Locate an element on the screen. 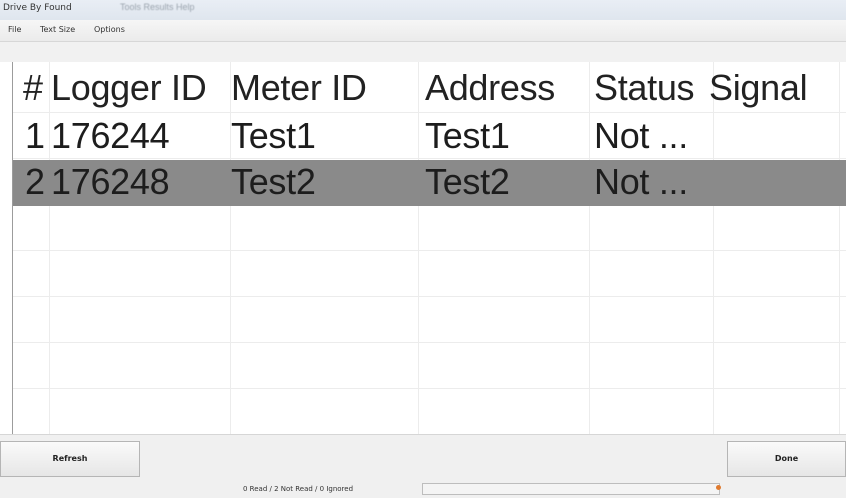  title-bar: Drive By Found Tools Results Help is located at coordinates (423, 10).